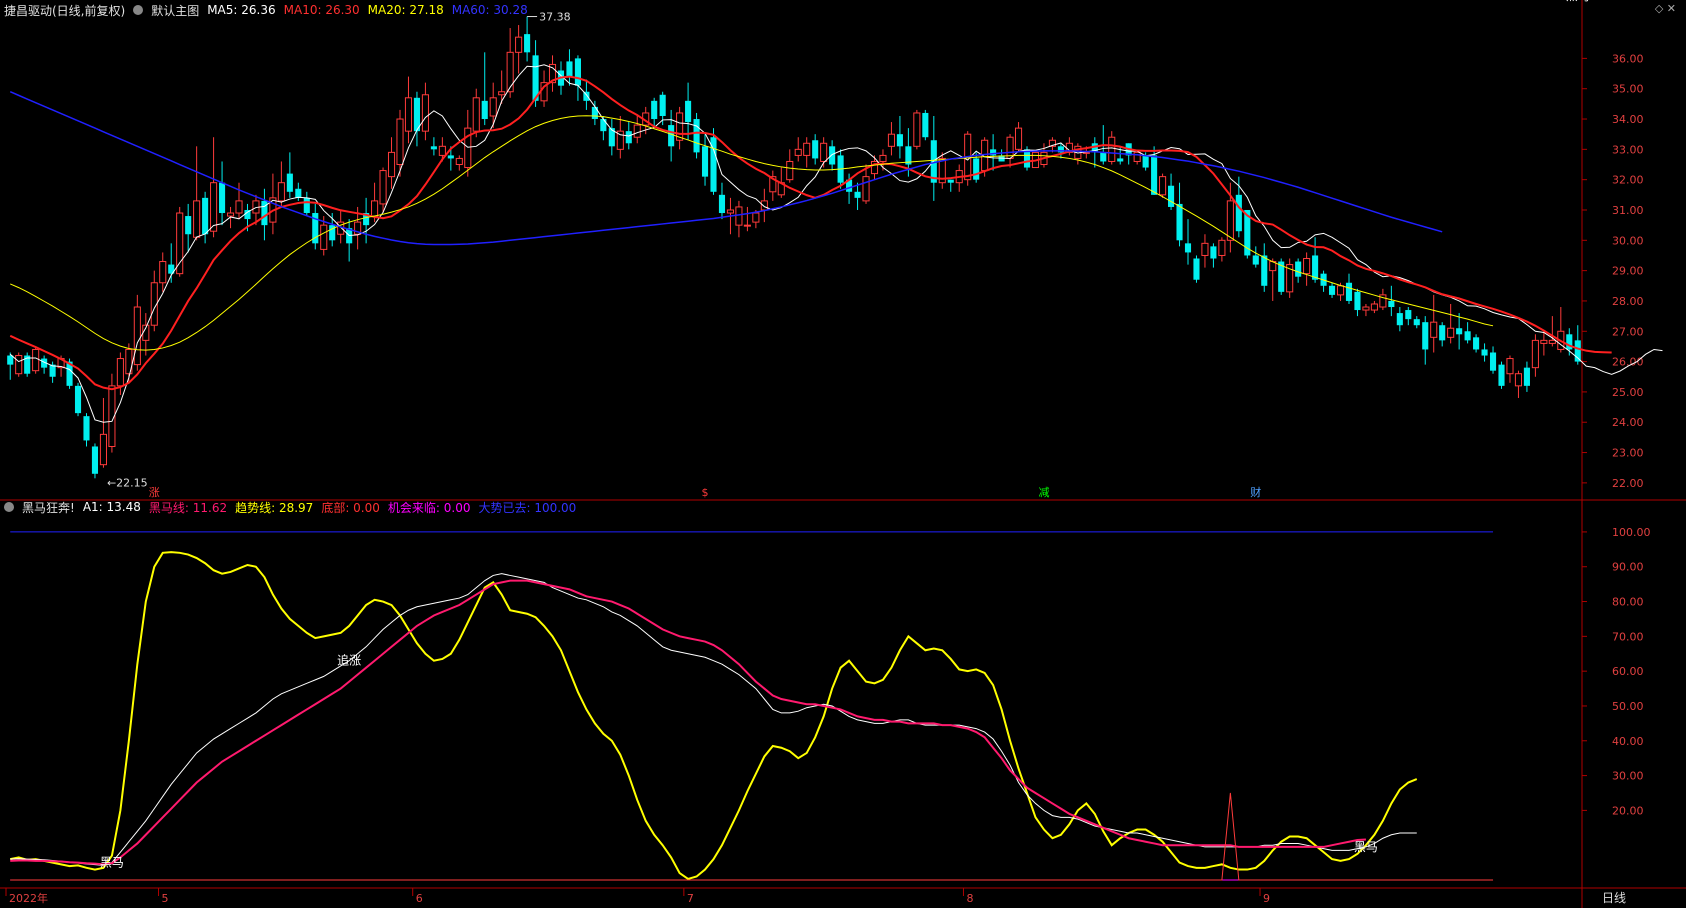 This screenshot has height=908, width=1686. Describe the element at coordinates (1628, 119) in the screenshot. I see `price-tick-label: 34.00` at that location.